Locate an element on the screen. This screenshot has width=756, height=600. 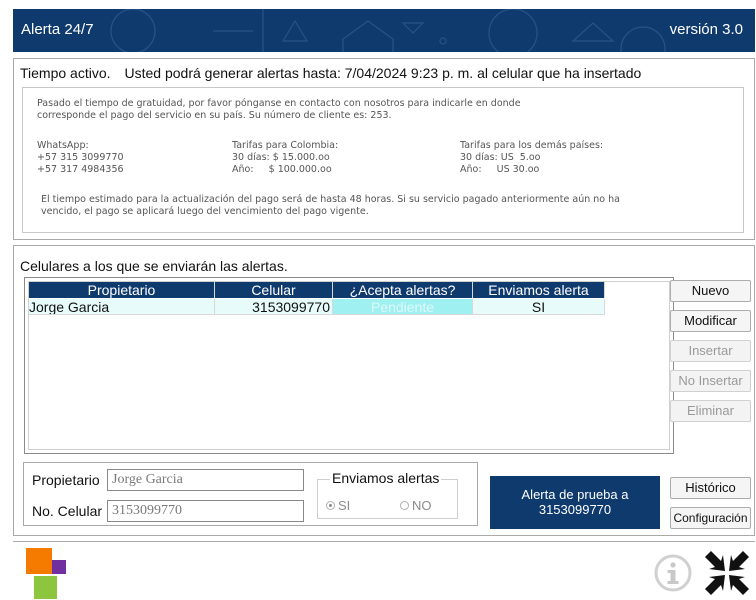
table-row-phone: 3153099770 is located at coordinates (274, 307).